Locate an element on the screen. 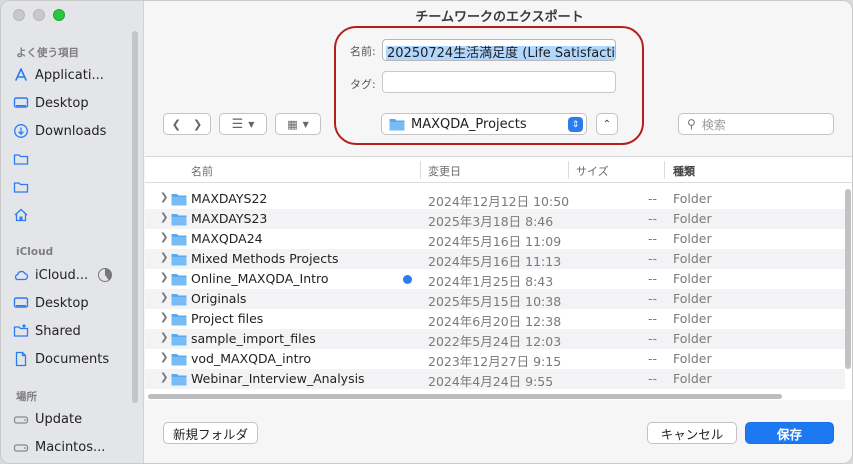 This screenshot has height=464, width=853. sidebar-item-desktop: Desktop is located at coordinates (72, 103).